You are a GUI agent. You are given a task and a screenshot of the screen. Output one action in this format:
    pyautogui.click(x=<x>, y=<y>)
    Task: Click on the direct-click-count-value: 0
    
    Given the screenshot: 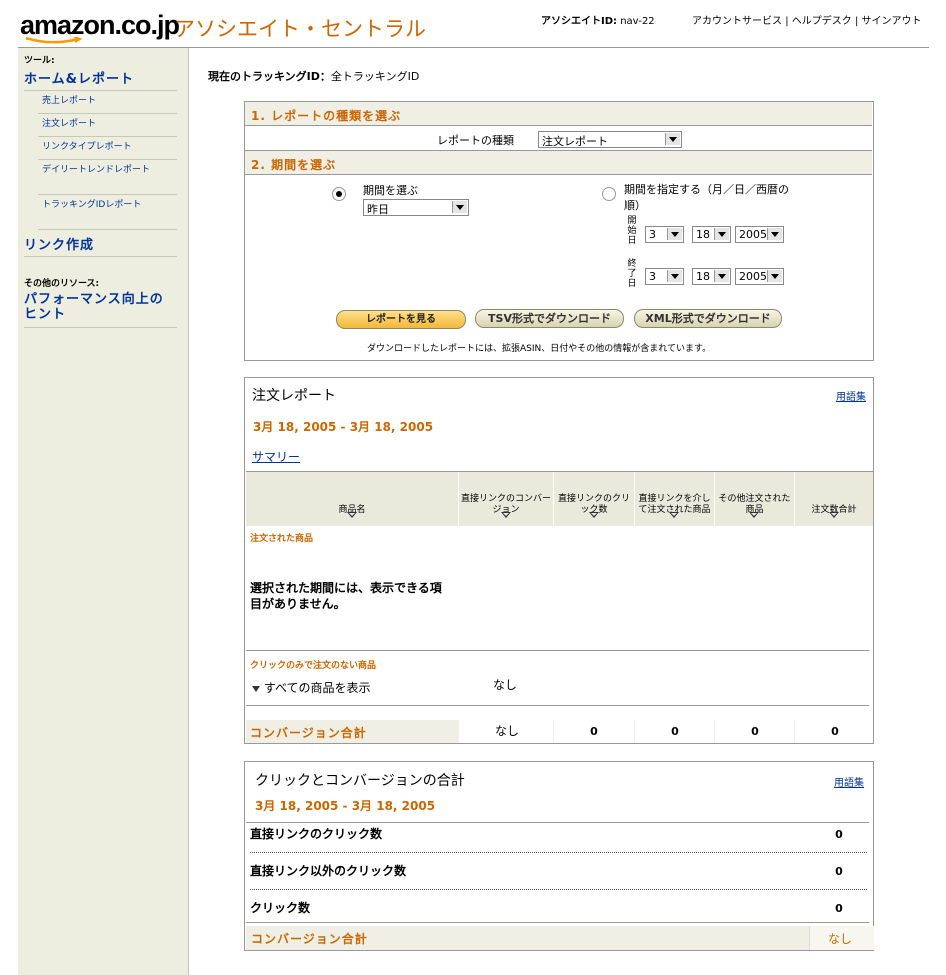 What is the action you would take?
    pyautogui.click(x=839, y=834)
    